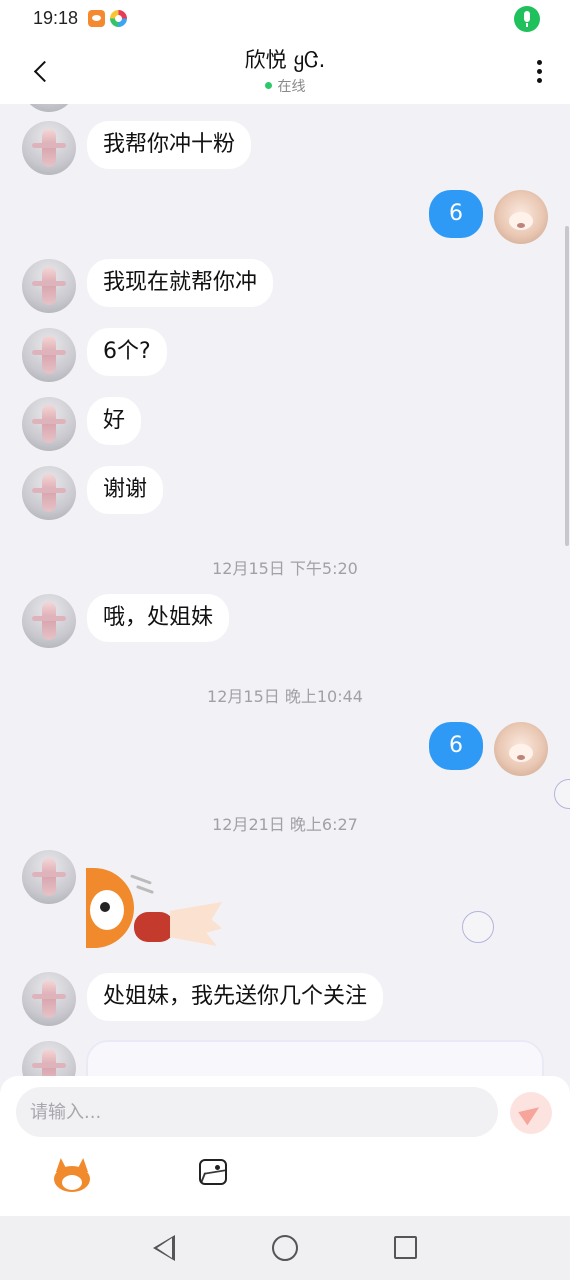 The height and width of the screenshot is (1280, 570). Describe the element at coordinates (315, 1058) in the screenshot. I see `shared-card-message` at that location.